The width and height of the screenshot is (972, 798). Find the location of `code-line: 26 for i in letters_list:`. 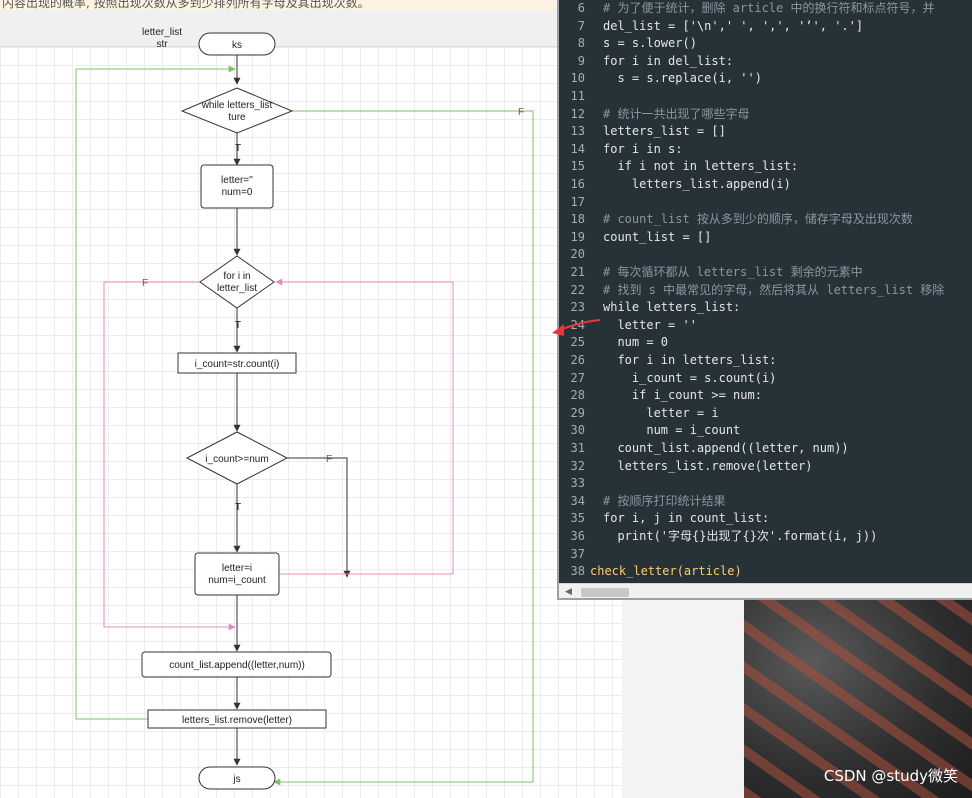

code-line: 26 for i in letters_list: is located at coordinates (673, 360).